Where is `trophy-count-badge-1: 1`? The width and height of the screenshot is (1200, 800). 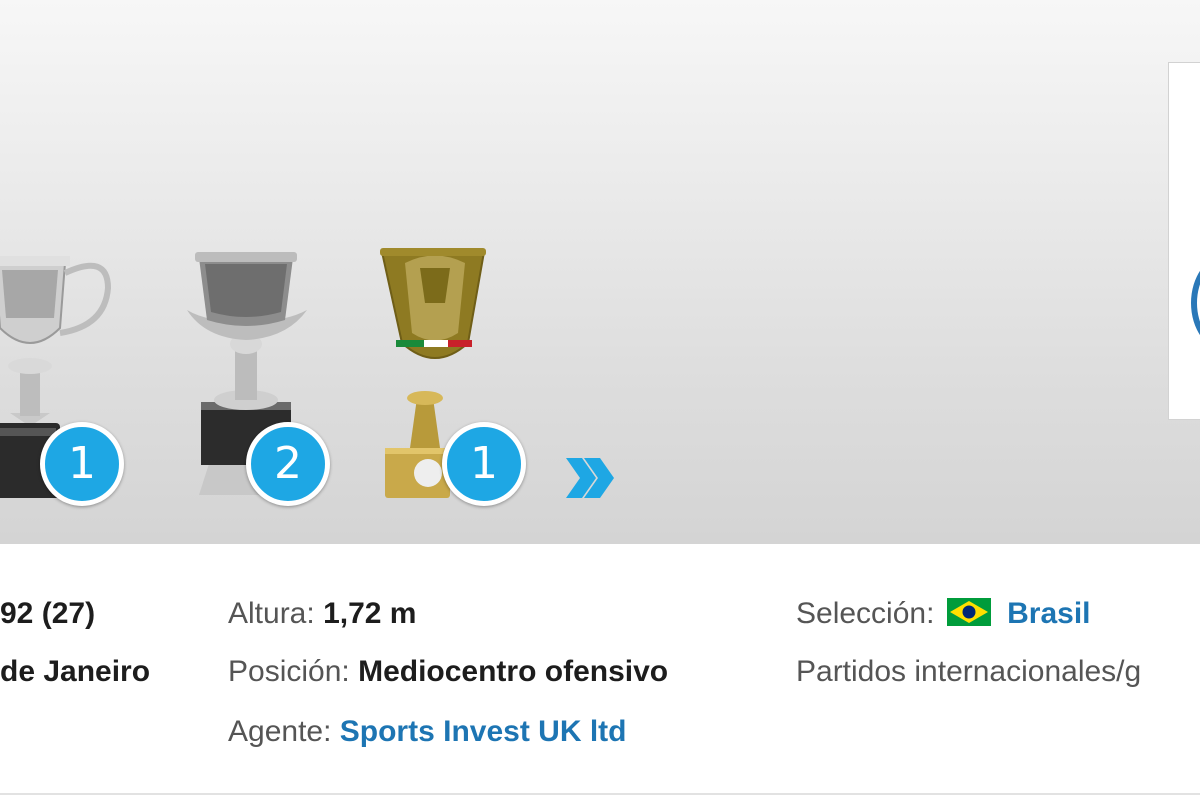 trophy-count-badge-1: 1 is located at coordinates (82, 464).